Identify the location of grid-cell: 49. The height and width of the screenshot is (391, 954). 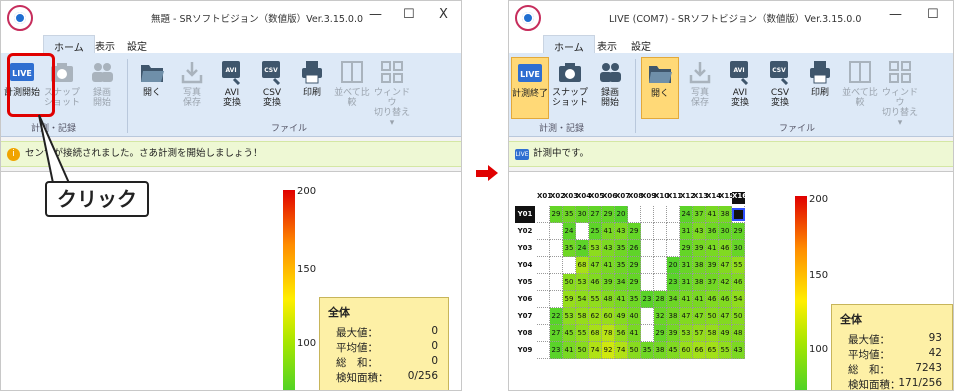
(621, 316).